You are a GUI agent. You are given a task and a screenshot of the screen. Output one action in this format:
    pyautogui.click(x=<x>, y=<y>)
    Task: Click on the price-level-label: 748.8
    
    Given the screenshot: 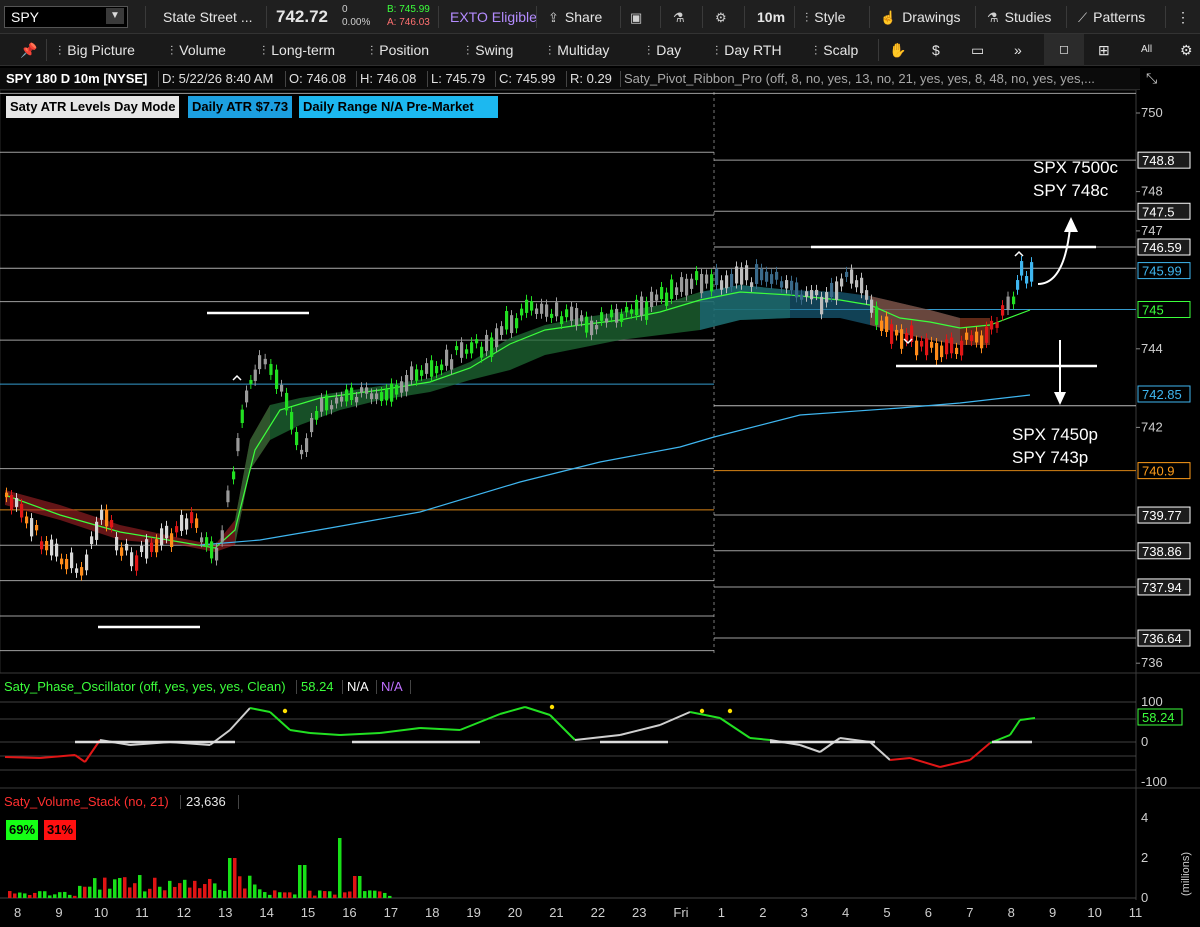 What is the action you would take?
    pyautogui.click(x=1158, y=160)
    